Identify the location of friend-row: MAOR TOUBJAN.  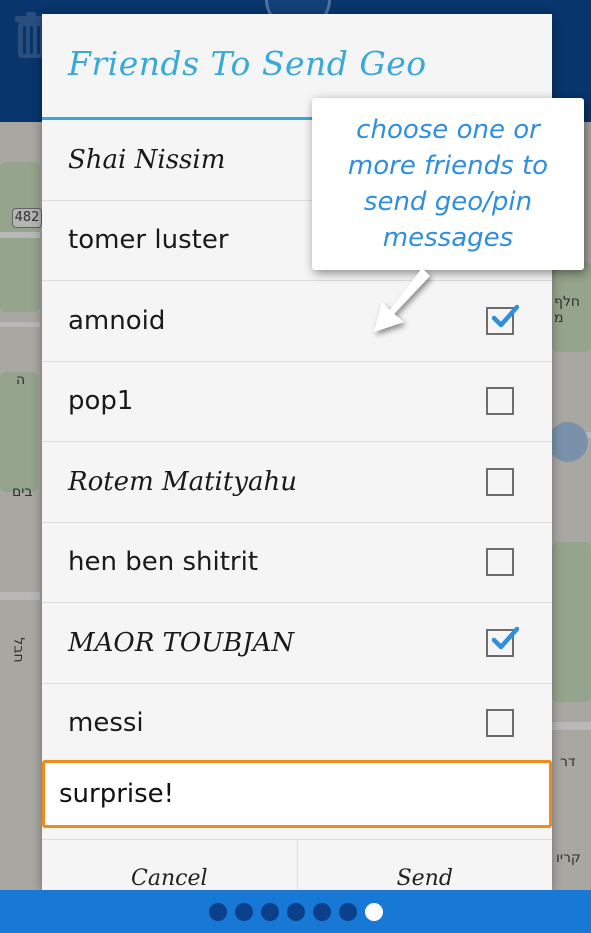
(297, 643).